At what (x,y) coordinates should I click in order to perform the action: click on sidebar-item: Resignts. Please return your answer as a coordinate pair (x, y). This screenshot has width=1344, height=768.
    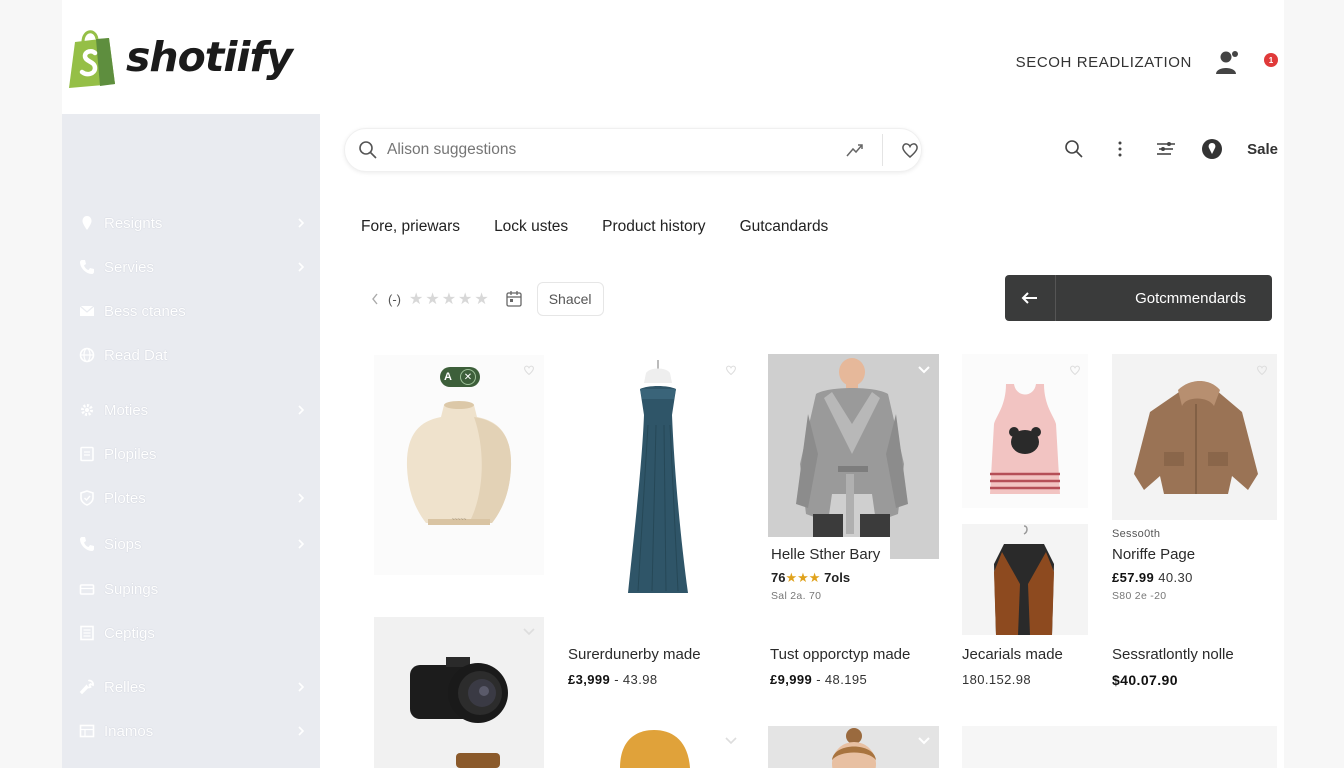
    Looking at the image, I should click on (193, 223).